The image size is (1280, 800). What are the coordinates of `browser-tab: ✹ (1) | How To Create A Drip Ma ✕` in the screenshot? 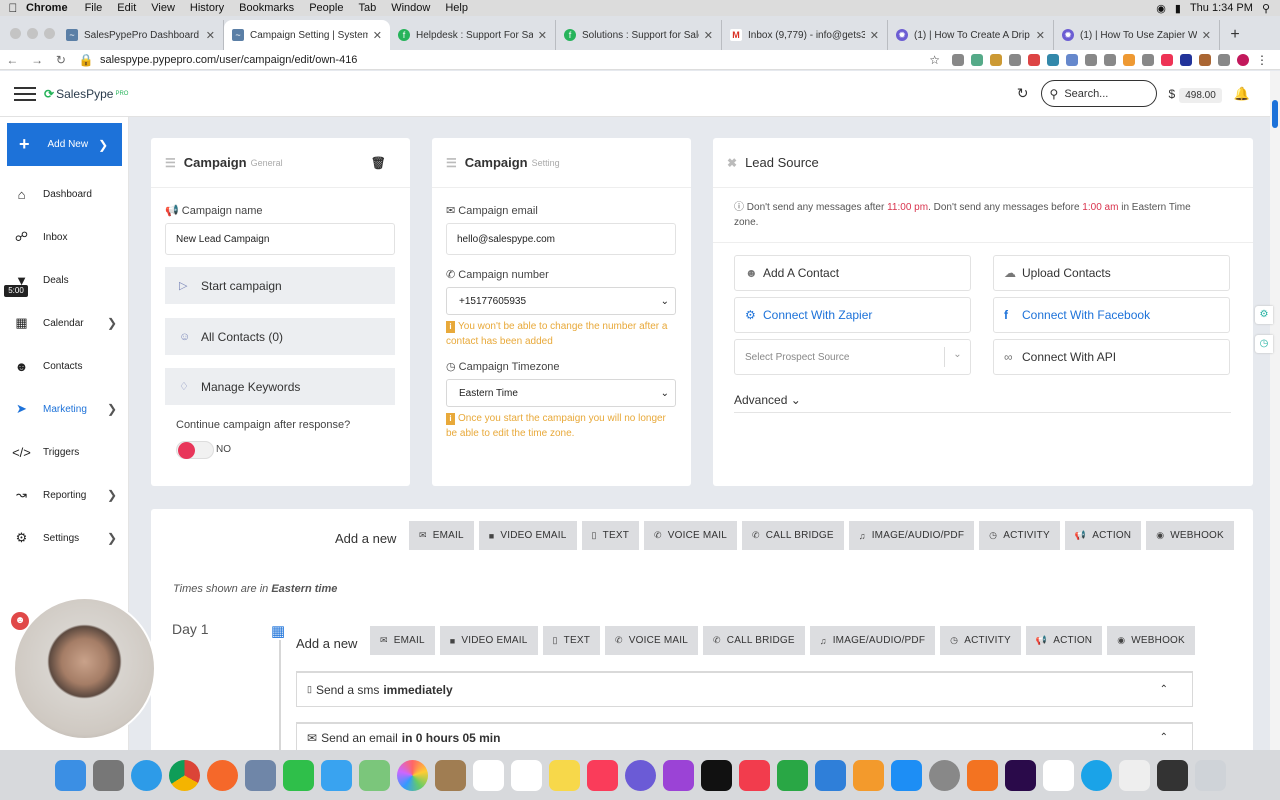 It's located at (971, 35).